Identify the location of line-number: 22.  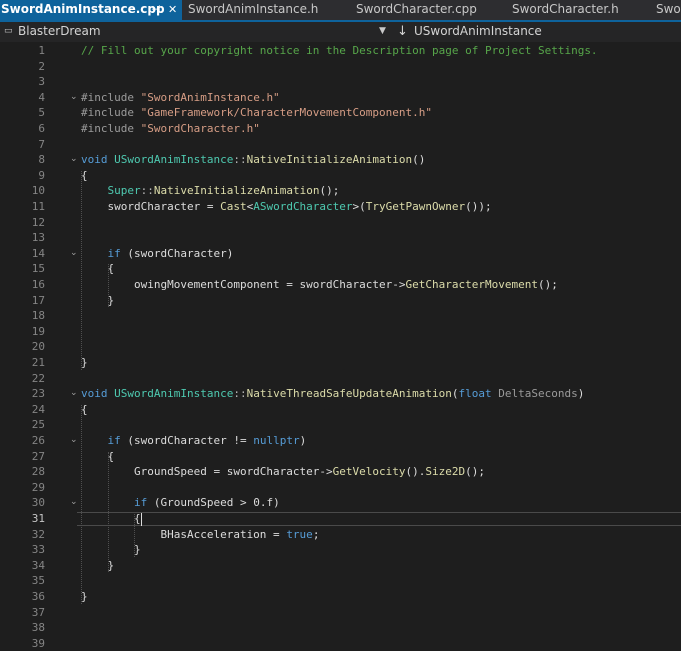
(38, 378).